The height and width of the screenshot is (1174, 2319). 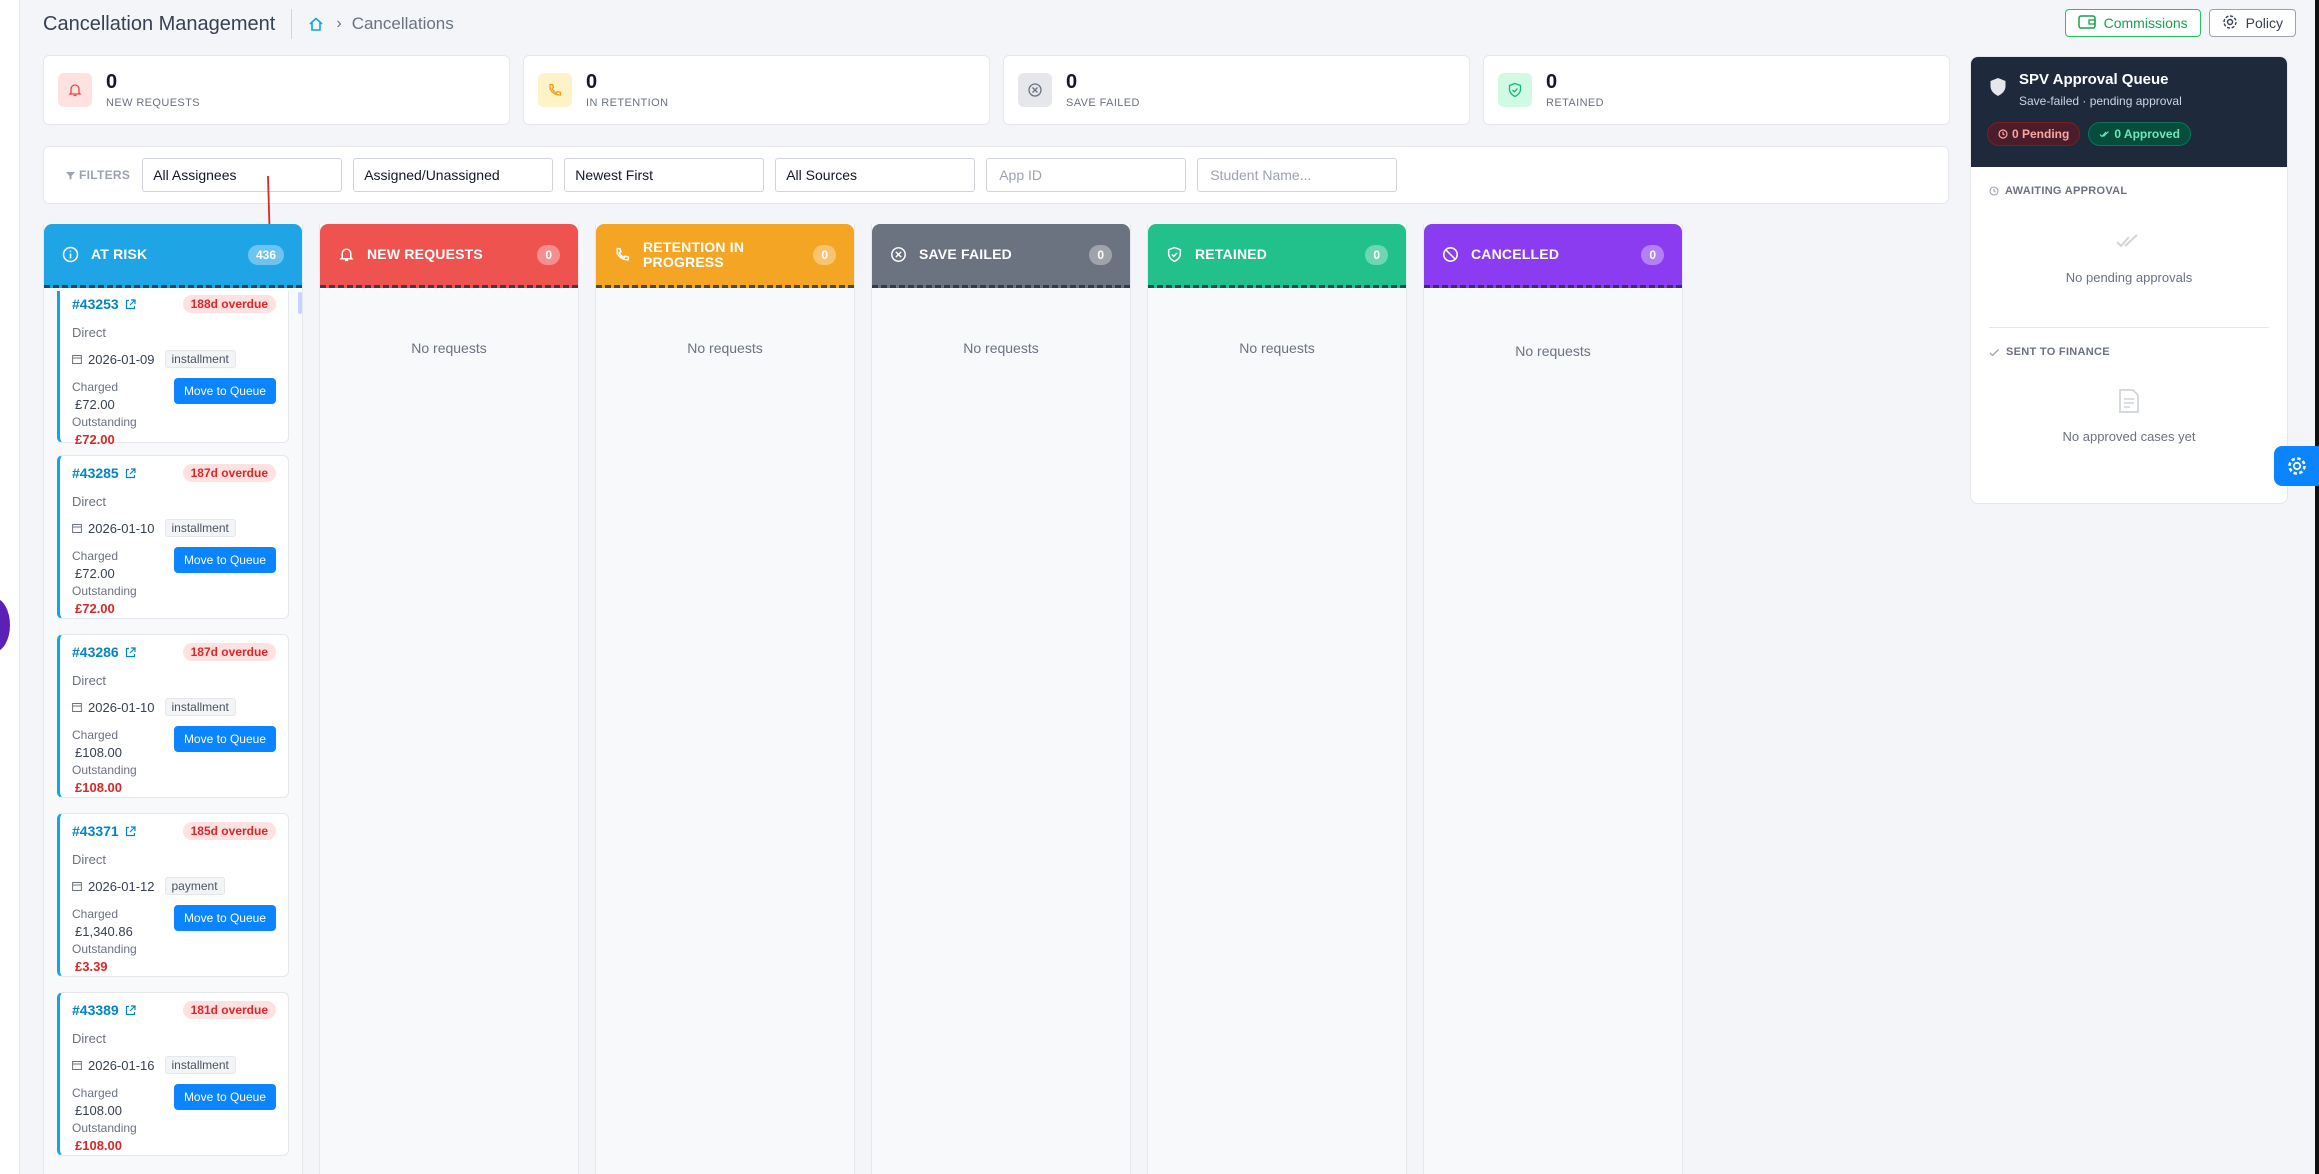 I want to click on column-title: SAVE FAILED, so click(x=965, y=254).